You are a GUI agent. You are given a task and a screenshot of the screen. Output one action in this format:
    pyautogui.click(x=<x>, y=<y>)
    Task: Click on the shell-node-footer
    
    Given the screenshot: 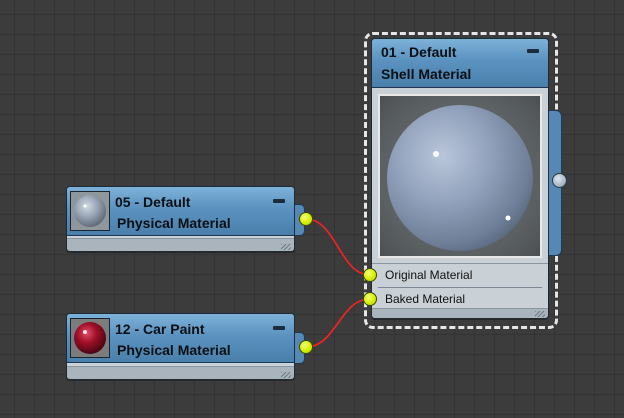 What is the action you would take?
    pyautogui.click(x=460, y=313)
    